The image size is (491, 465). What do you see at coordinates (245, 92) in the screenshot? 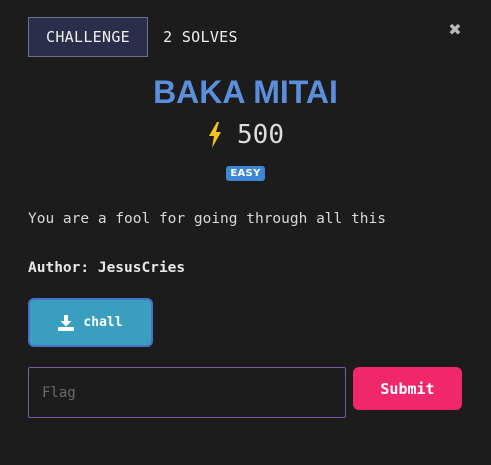
I see `challenge-title: BAKA MITAI` at bounding box center [245, 92].